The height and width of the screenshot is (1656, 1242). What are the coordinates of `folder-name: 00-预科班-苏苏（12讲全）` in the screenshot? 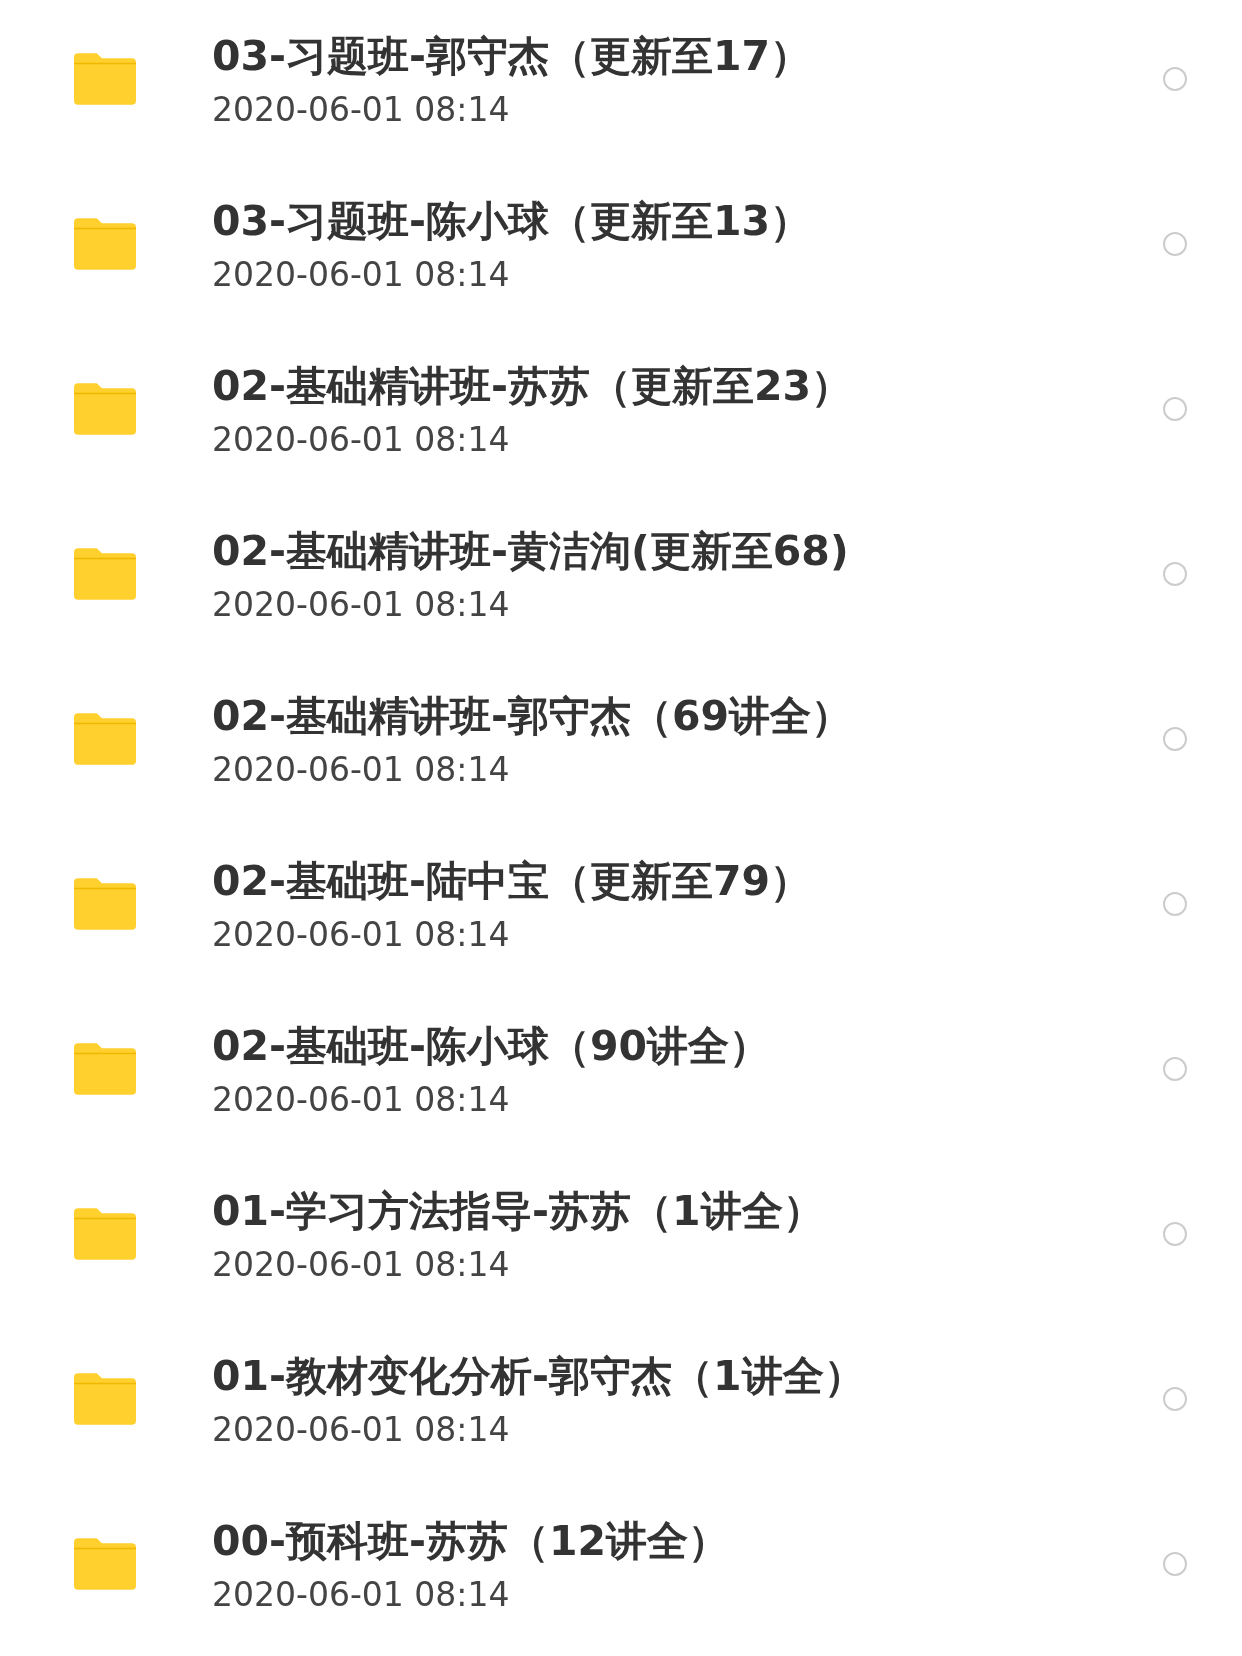 It's located at (687, 1541).